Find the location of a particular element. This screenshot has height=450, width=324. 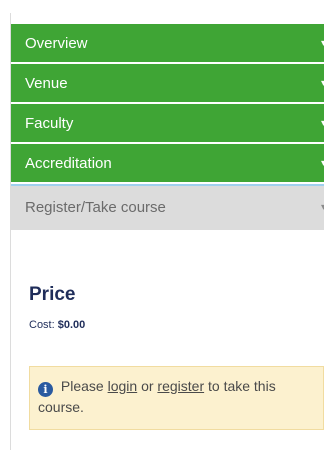

accordion-item-label: Faculty is located at coordinates (49, 123).